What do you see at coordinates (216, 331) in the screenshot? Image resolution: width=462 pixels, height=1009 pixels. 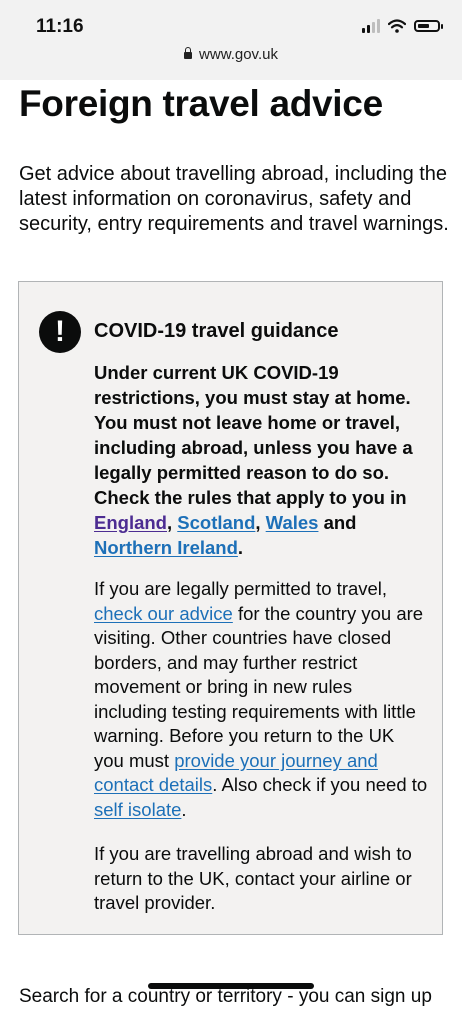 I see `notice-title: COVID-19 travel guidance` at bounding box center [216, 331].